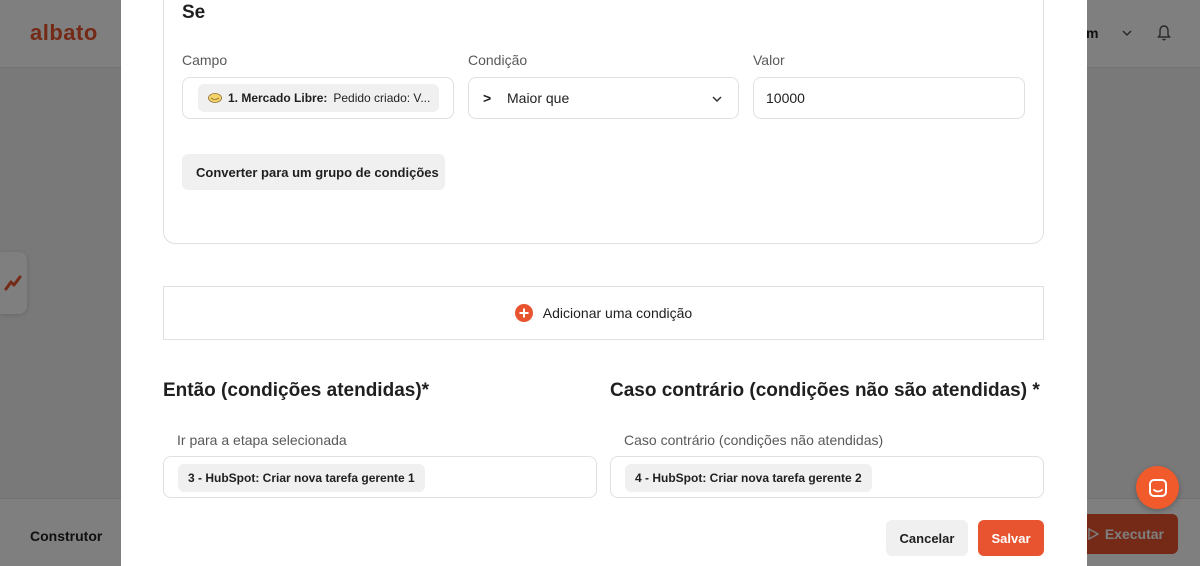 This screenshot has height=566, width=1200. I want to click on cancel-button: Cancelar, so click(927, 538).